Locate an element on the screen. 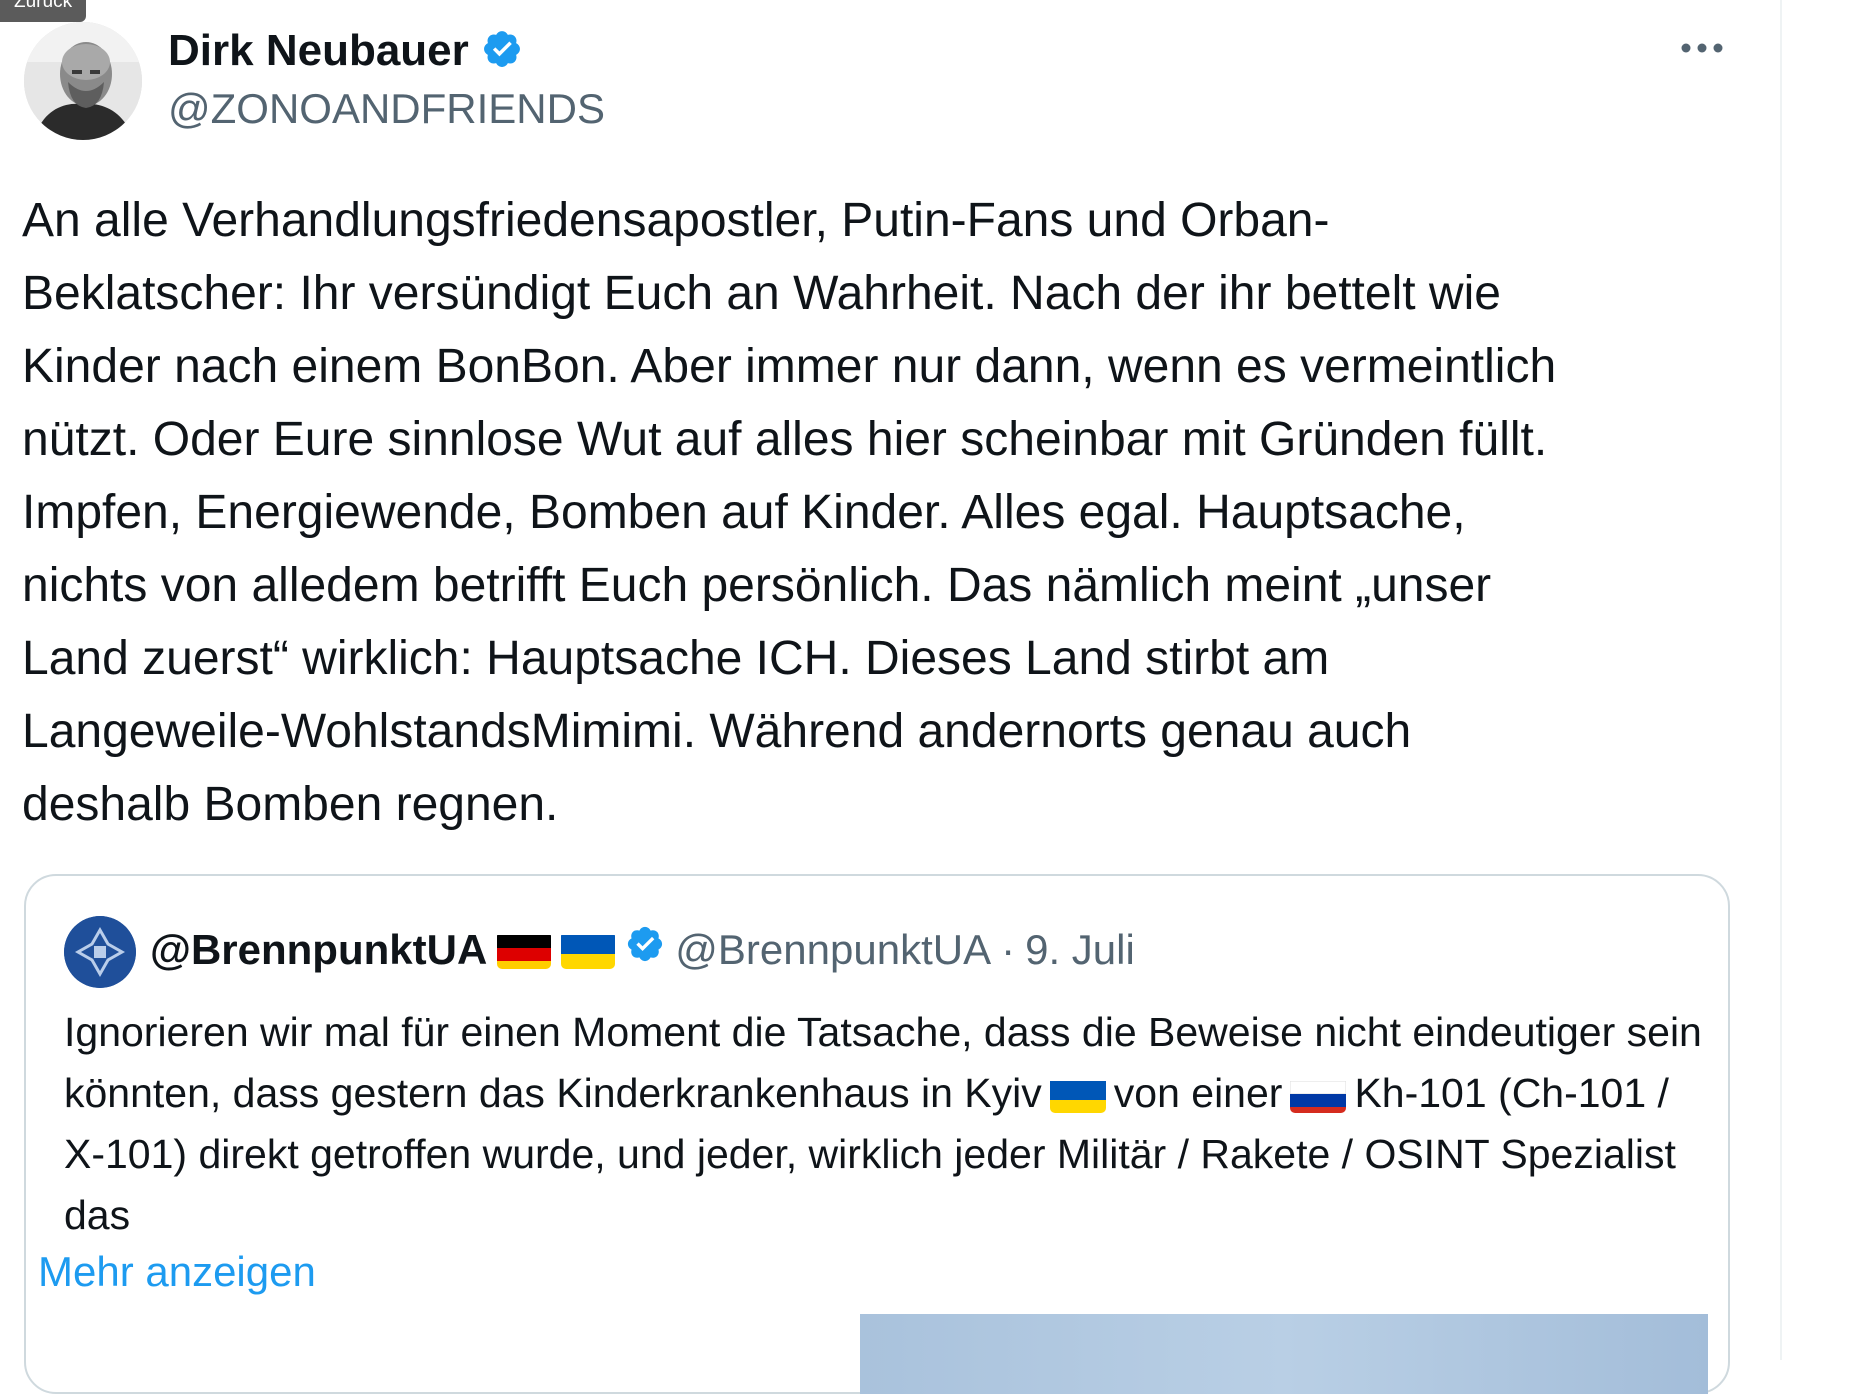 The height and width of the screenshot is (1394, 1854). flag-germany-icon is located at coordinates (524, 950).